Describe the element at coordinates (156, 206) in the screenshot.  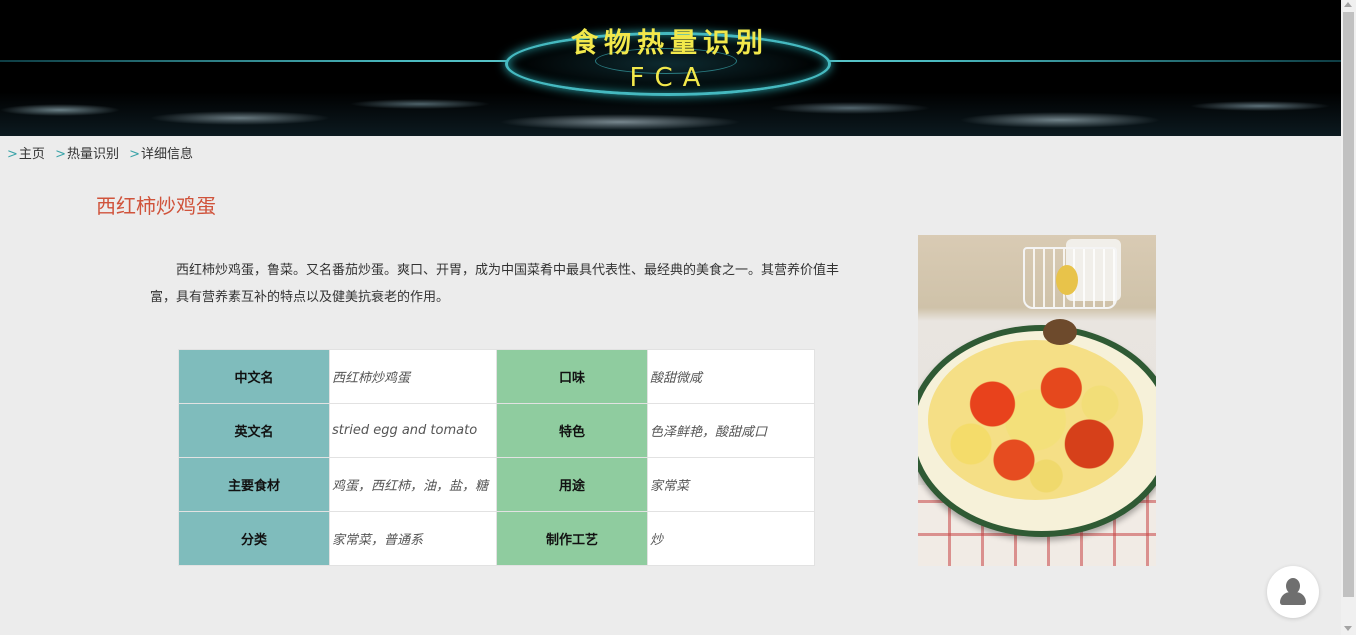
I see `dish-title: 西红柿炒鸡蛋` at that location.